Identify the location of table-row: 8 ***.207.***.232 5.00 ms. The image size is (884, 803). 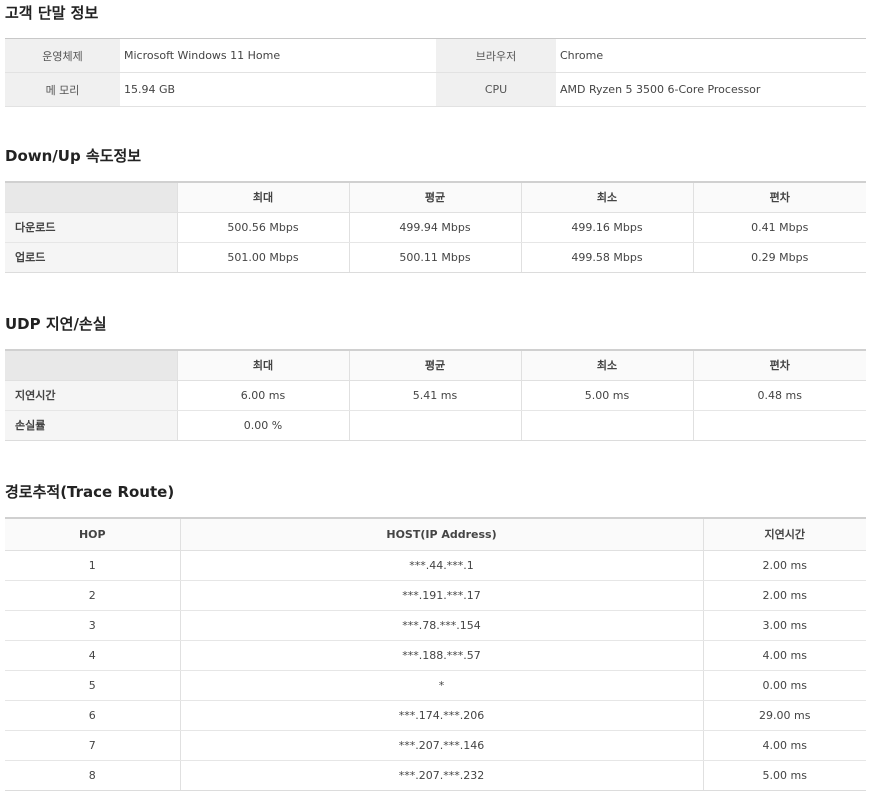
(435, 775).